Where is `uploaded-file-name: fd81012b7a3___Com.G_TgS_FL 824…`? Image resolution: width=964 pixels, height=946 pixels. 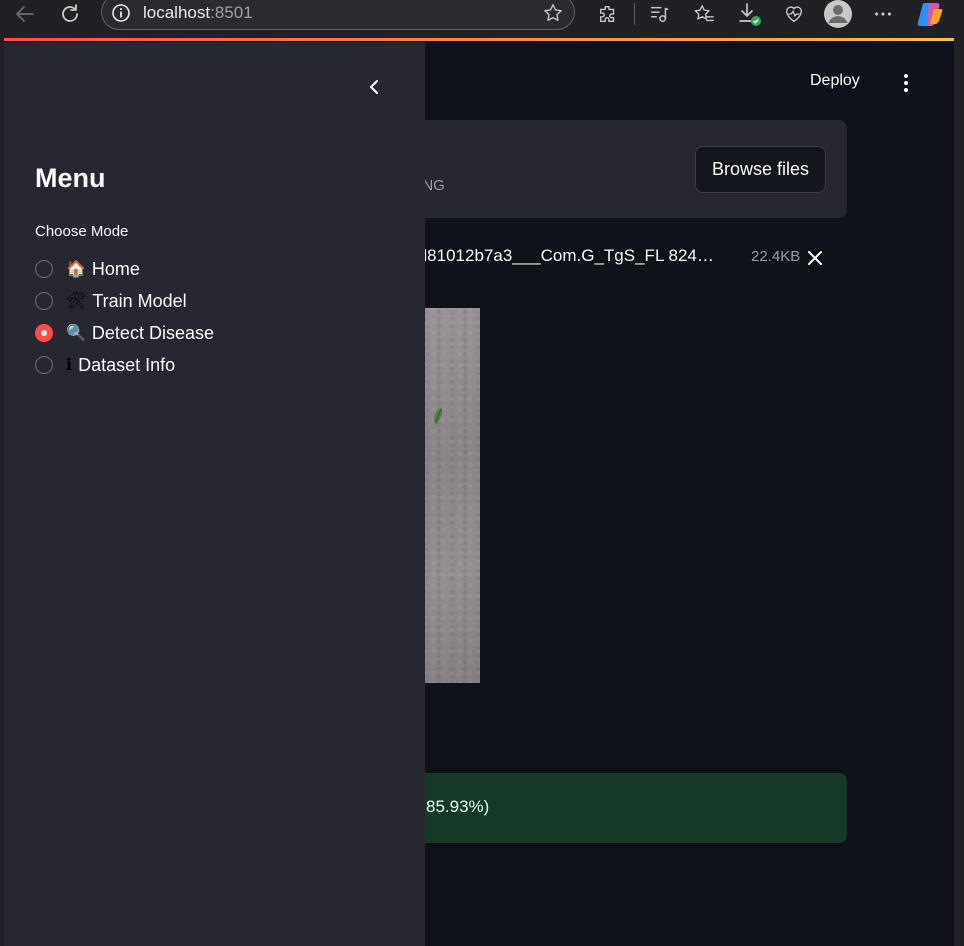
uploaded-file-name: fd81012b7a3___Com.G_TgS_FL 824… is located at coordinates (563, 255).